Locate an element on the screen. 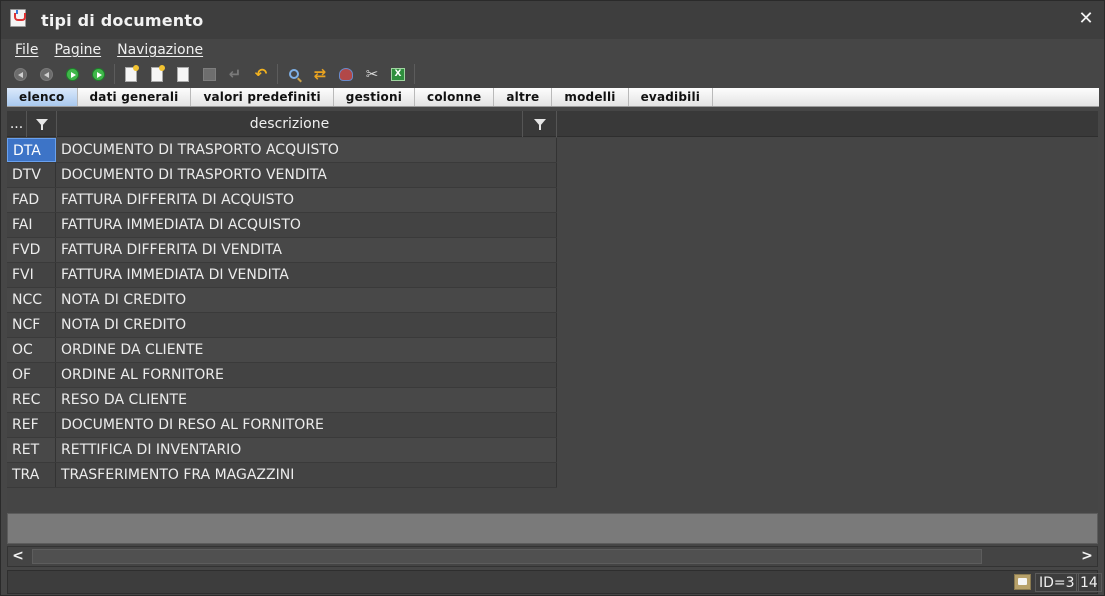  new-document-icon is located at coordinates (132, 73).